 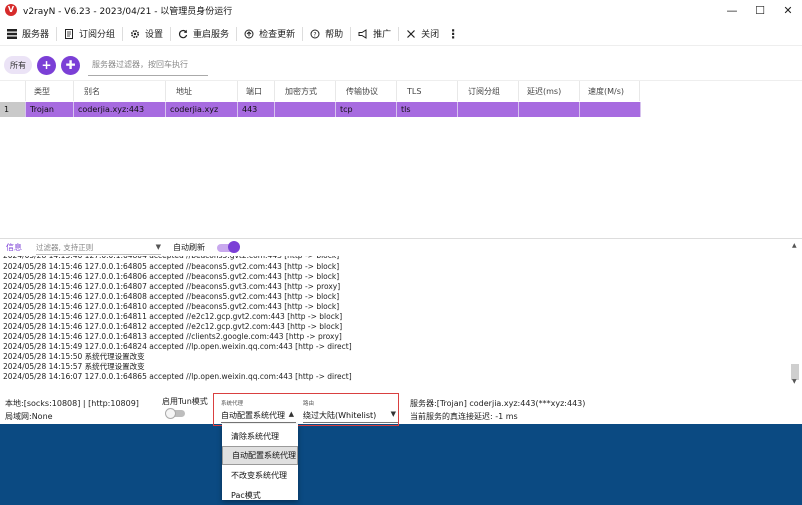 I want to click on toolbar: 服务器 订阅分组 设置 重启服务 检查更新 ? 帮助 推广 关闭 ⋮, so click(x=401, y=34).